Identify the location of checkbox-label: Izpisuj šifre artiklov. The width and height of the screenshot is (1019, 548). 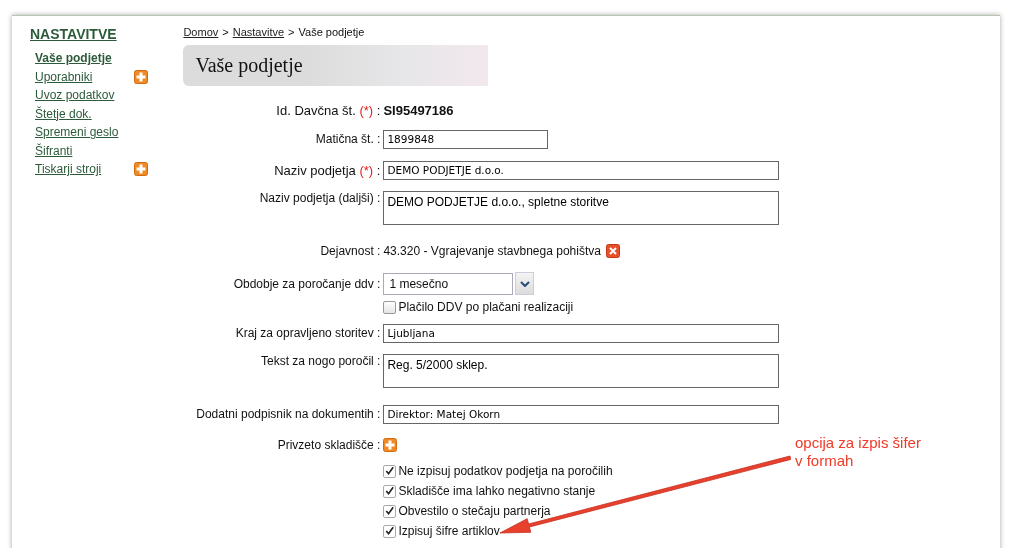
(449, 531).